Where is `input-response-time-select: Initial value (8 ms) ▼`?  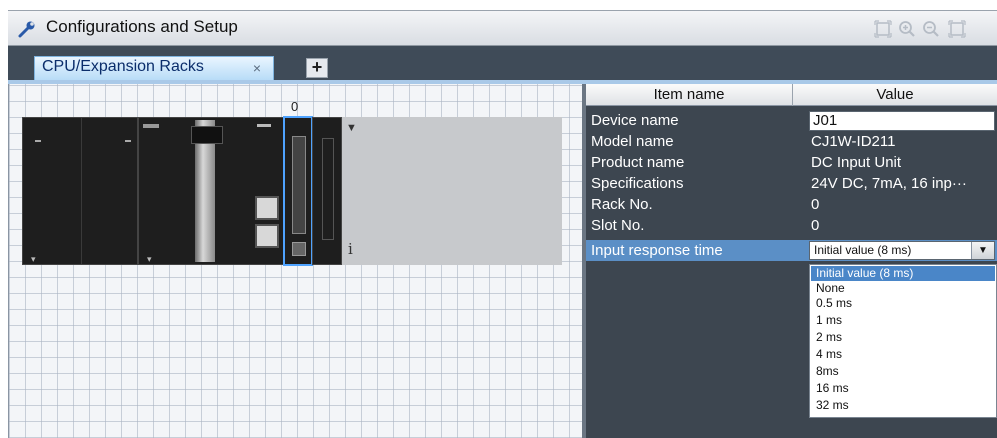 input-response-time-select: Initial value (8 ms) ▼ is located at coordinates (902, 250).